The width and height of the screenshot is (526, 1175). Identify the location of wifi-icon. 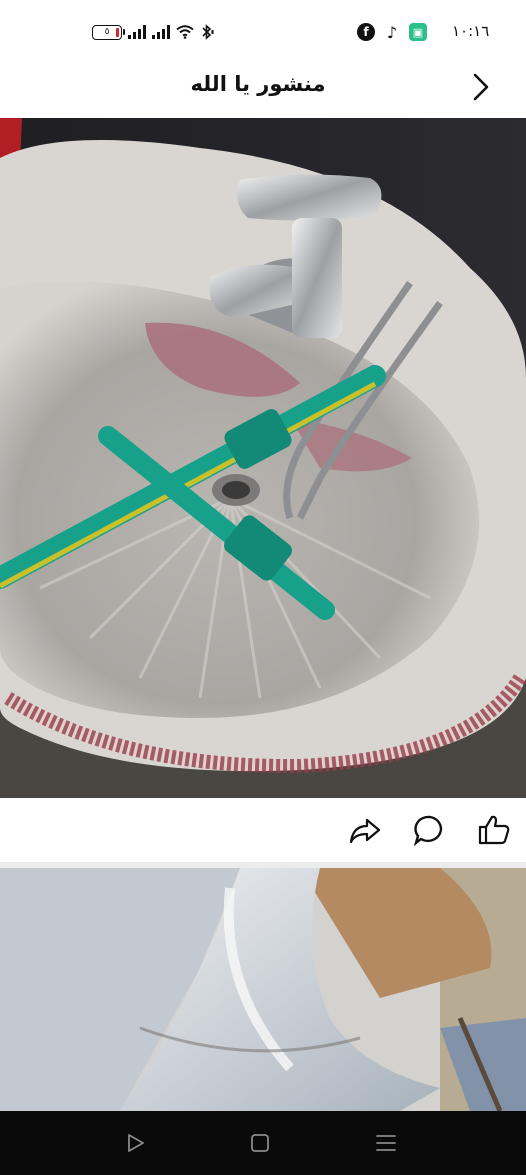
(185, 32).